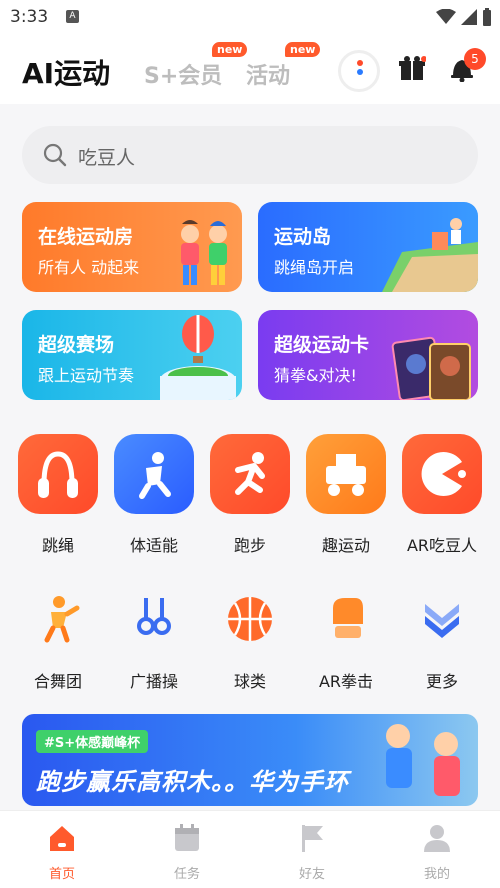 The height and width of the screenshot is (888, 500). I want to click on category-label: 体适能, so click(153, 545).